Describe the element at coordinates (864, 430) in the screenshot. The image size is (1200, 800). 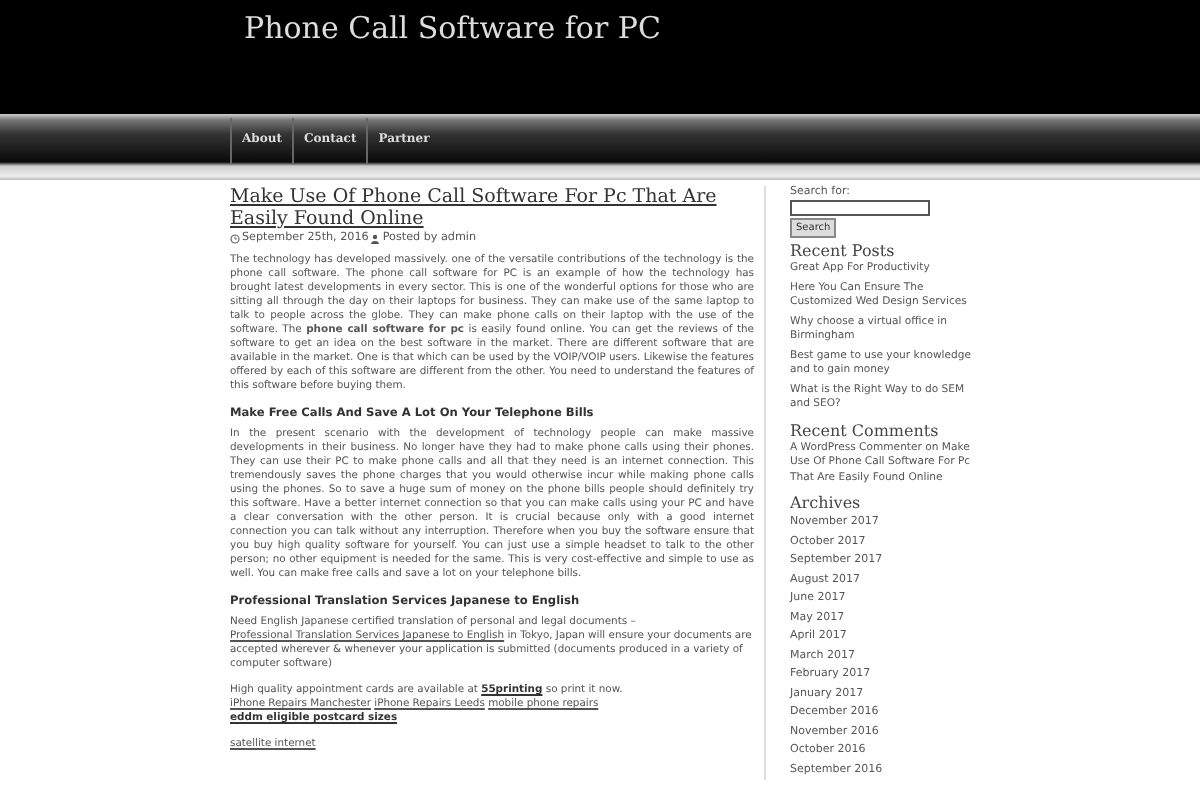
I see `widget-title: Recent Comments` at that location.